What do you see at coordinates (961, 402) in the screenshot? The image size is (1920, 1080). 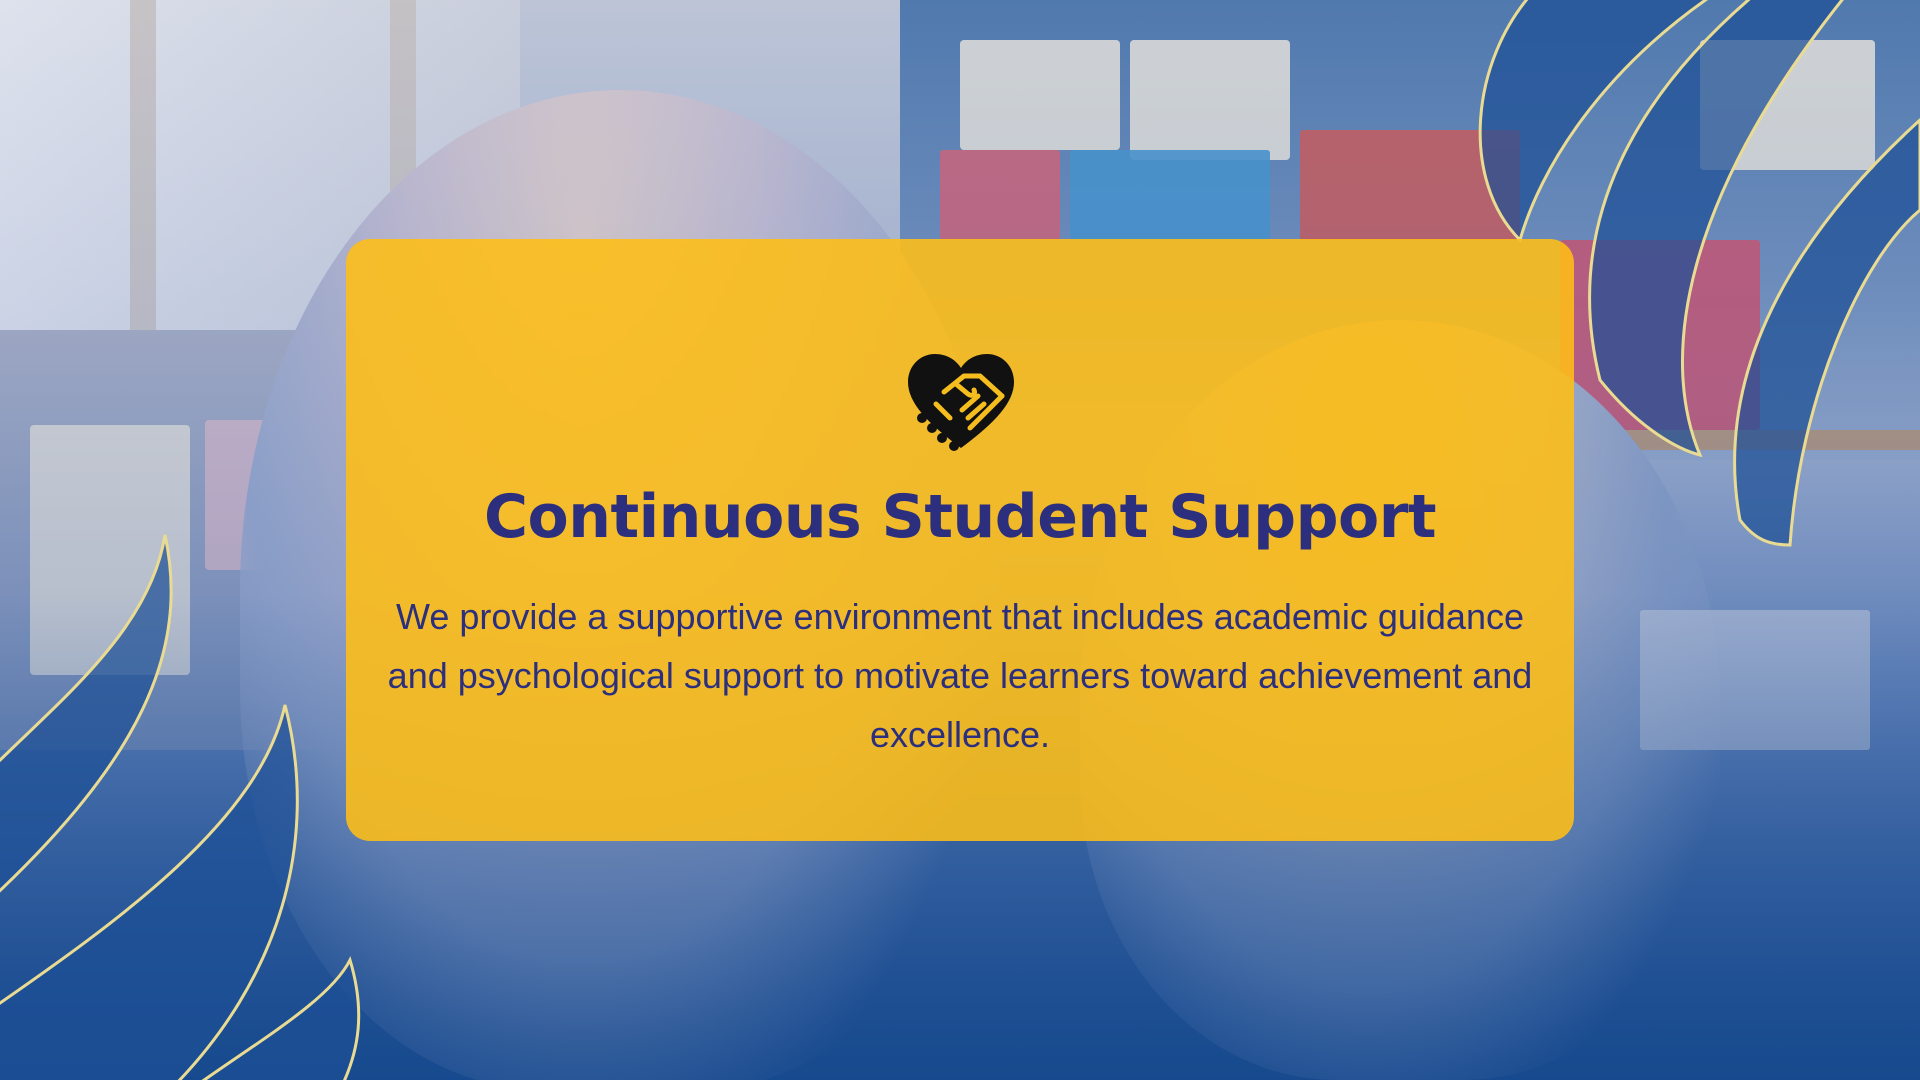 I see `handshake-heart-icon` at bounding box center [961, 402].